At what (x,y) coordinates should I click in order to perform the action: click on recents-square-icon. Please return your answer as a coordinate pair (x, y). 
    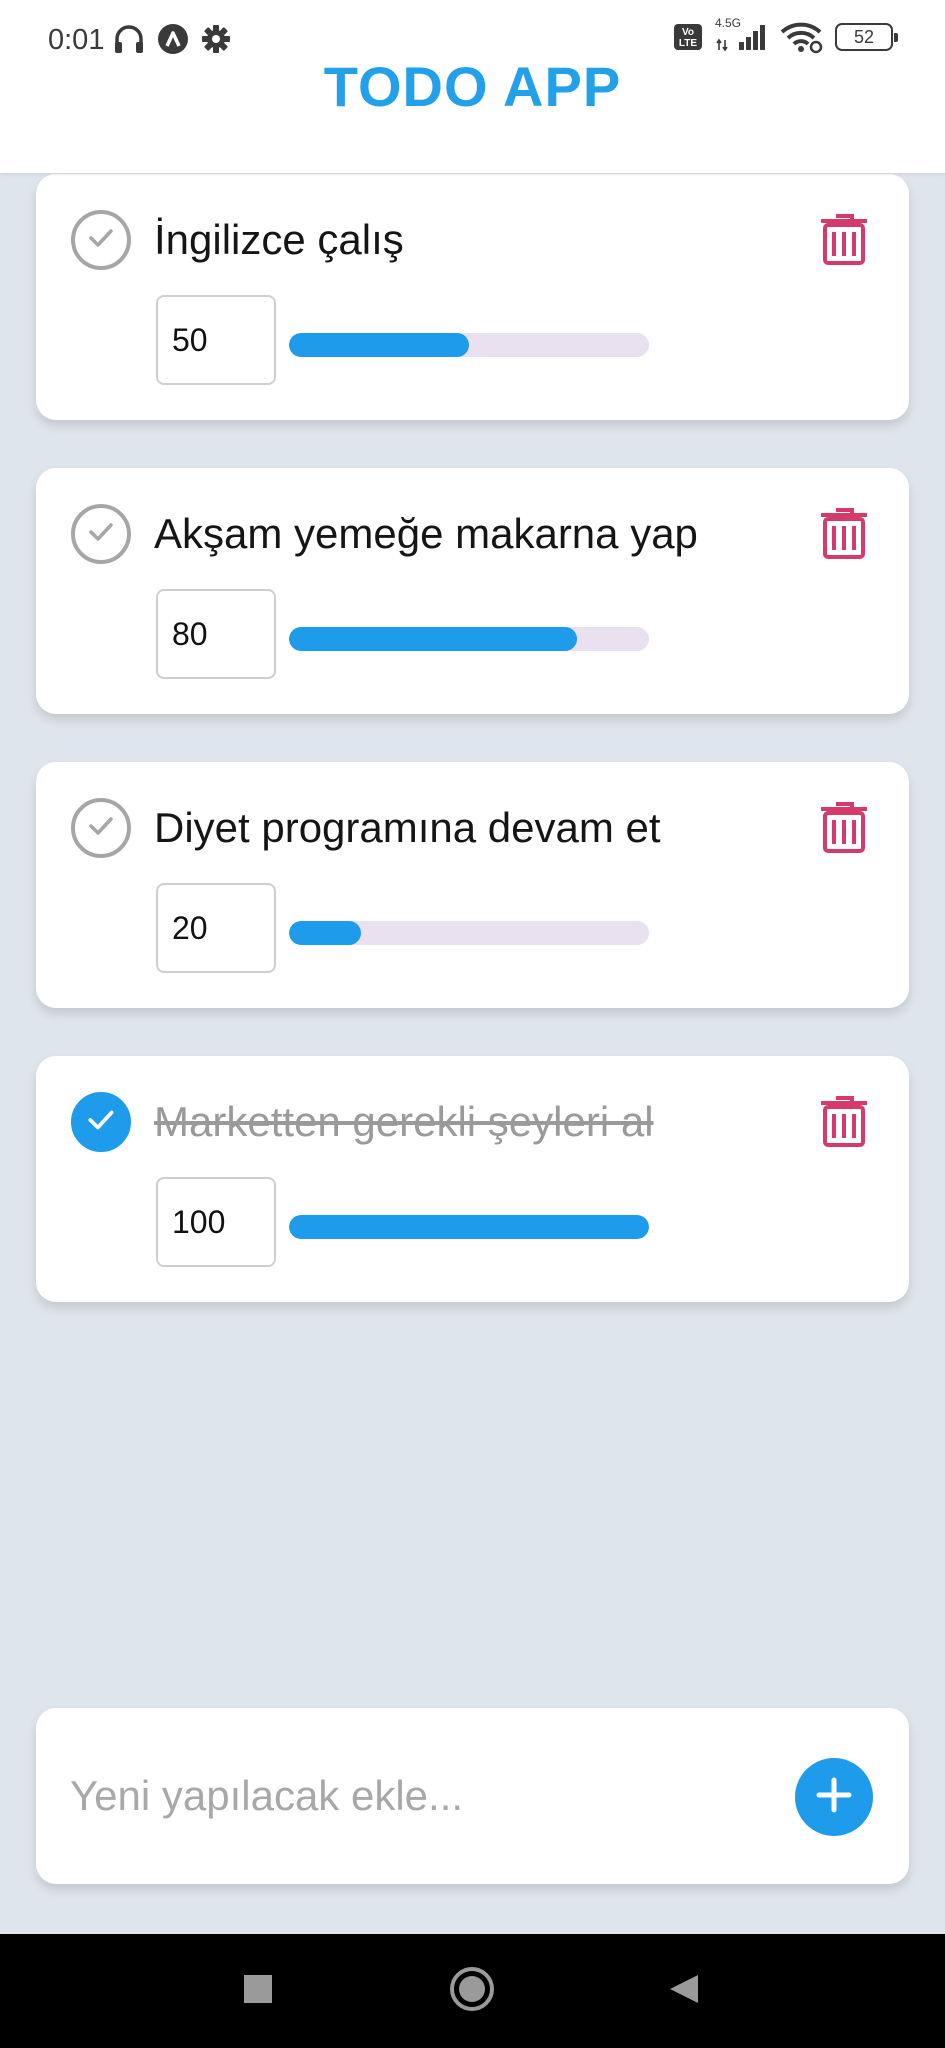
    Looking at the image, I should click on (258, 1991).